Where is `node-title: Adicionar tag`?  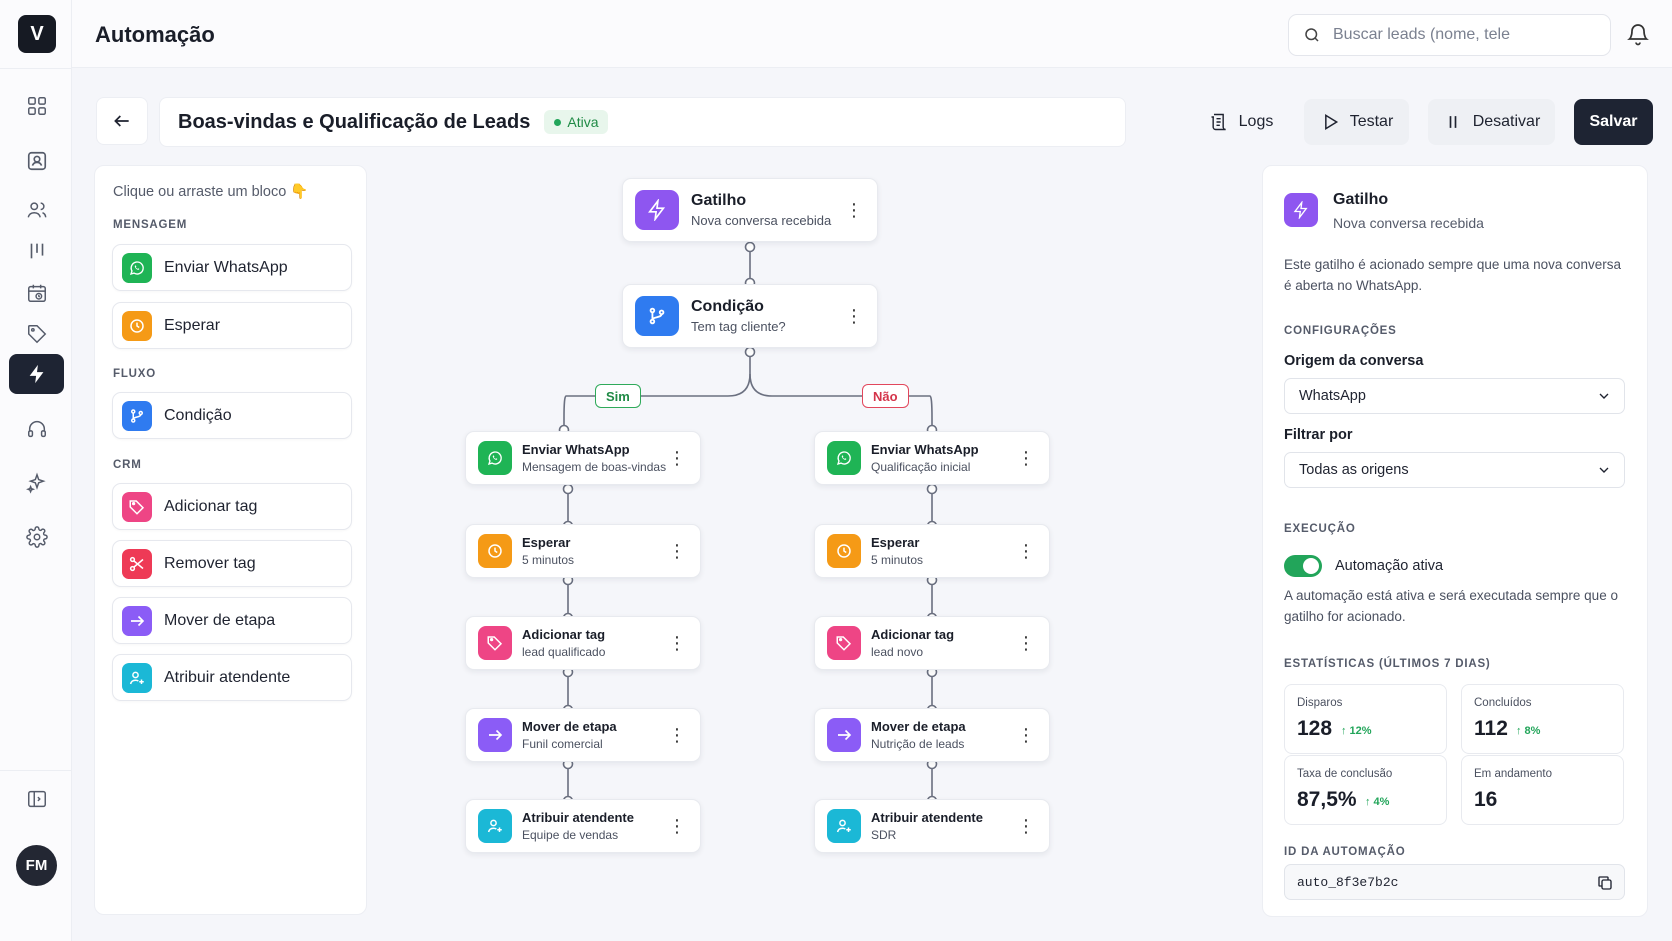
node-title: Adicionar tag is located at coordinates (564, 634).